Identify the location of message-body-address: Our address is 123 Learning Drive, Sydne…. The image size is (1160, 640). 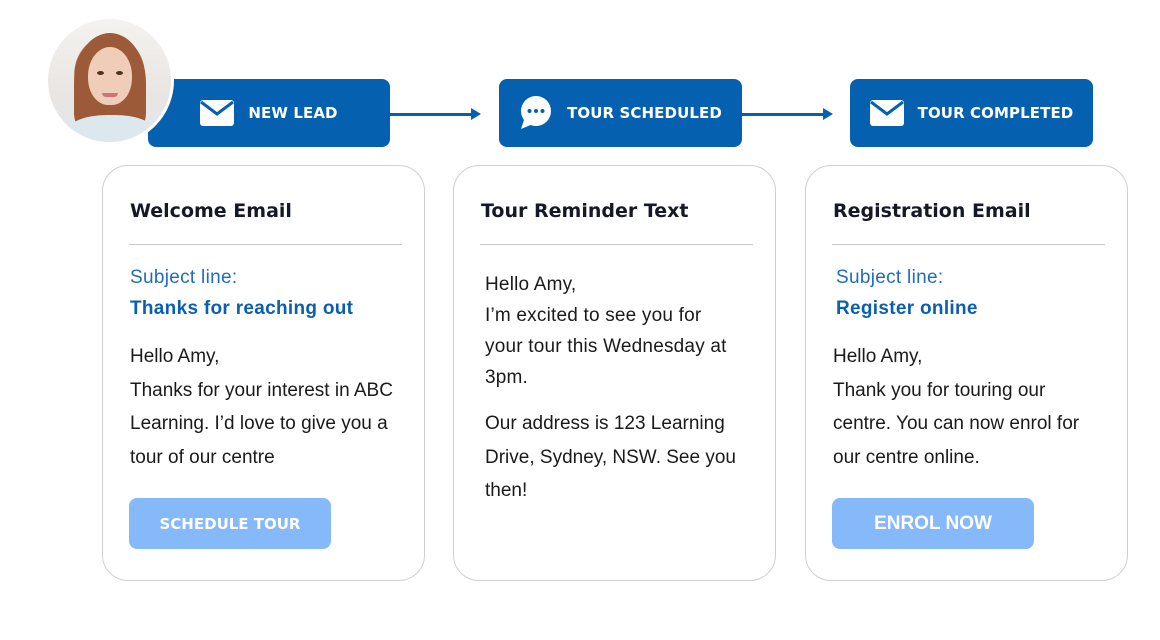
(620, 457).